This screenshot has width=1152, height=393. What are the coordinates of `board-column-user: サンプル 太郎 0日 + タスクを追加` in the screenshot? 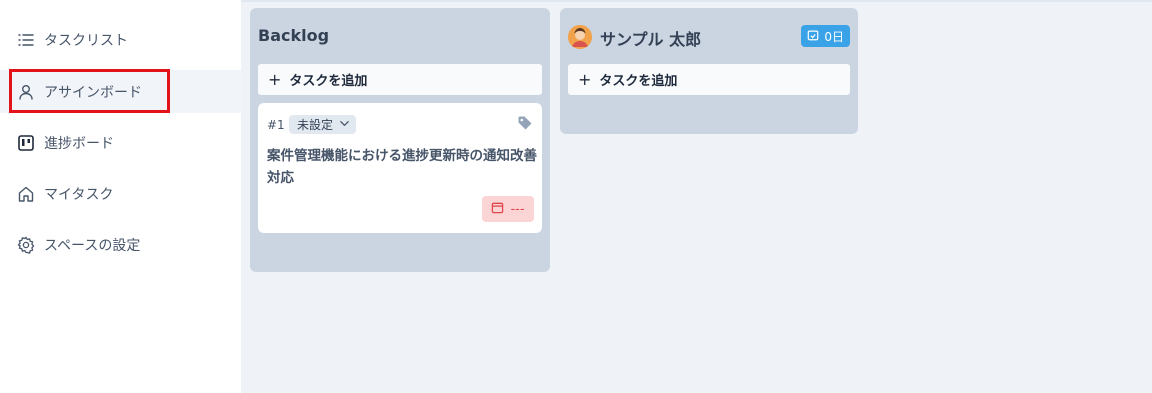 It's located at (709, 71).